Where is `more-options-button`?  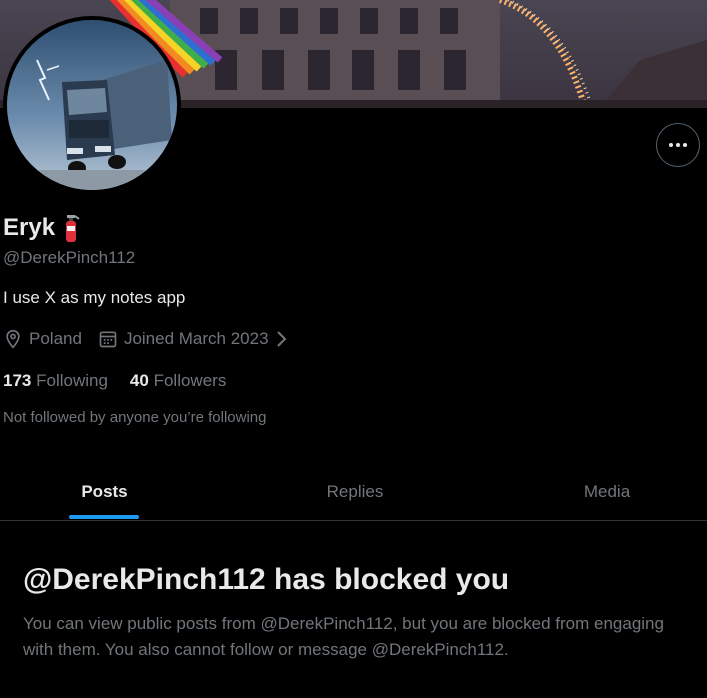 more-options-button is located at coordinates (678, 145).